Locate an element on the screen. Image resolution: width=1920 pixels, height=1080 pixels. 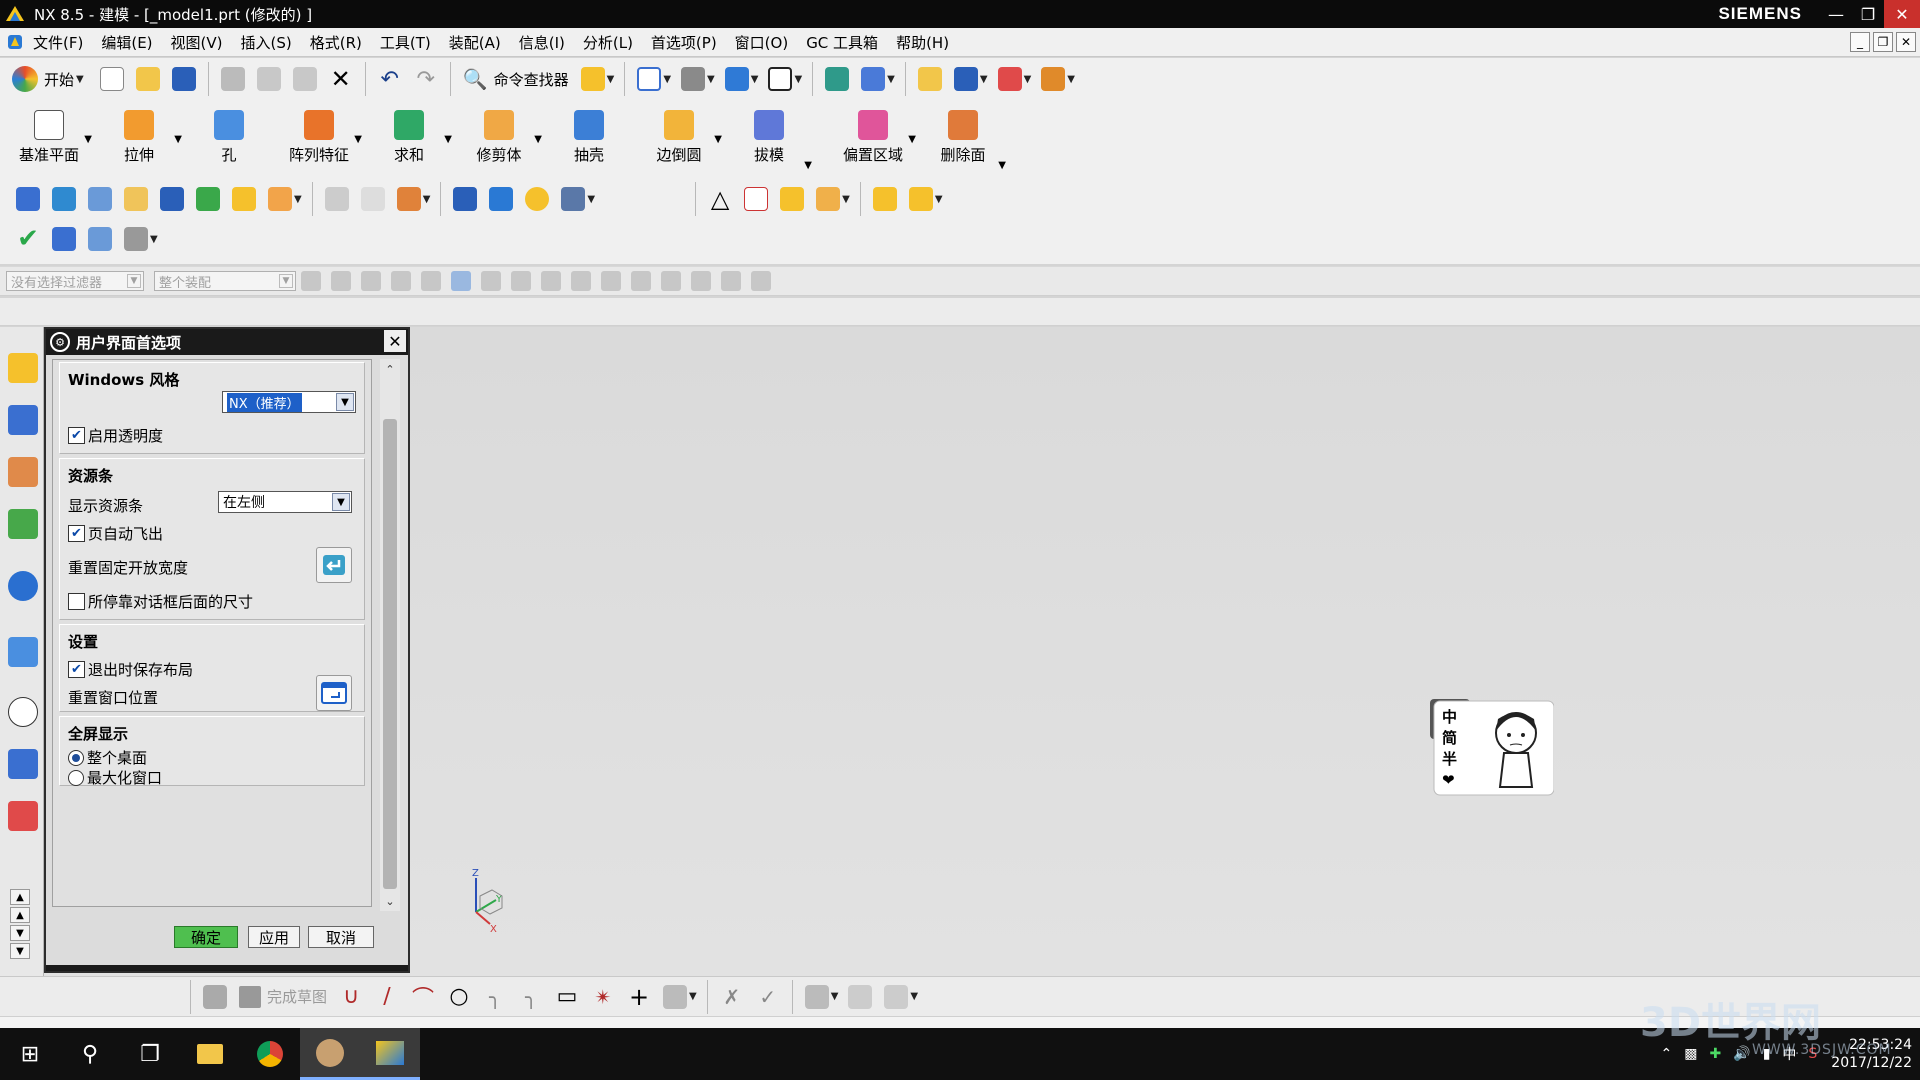
task-view-icon: ❐ is located at coordinates (150, 1054).